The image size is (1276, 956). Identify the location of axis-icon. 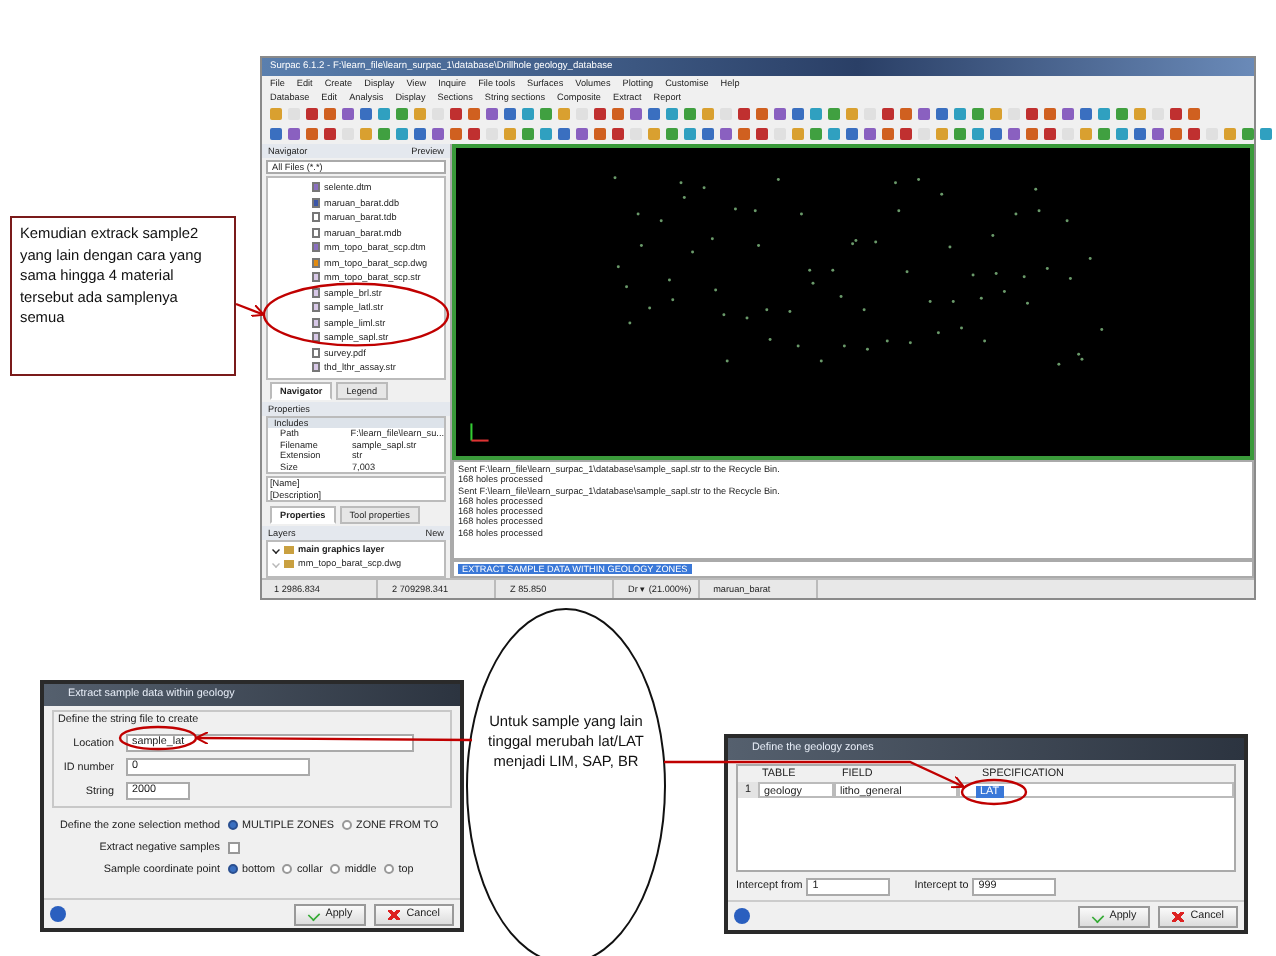
(480, 432).